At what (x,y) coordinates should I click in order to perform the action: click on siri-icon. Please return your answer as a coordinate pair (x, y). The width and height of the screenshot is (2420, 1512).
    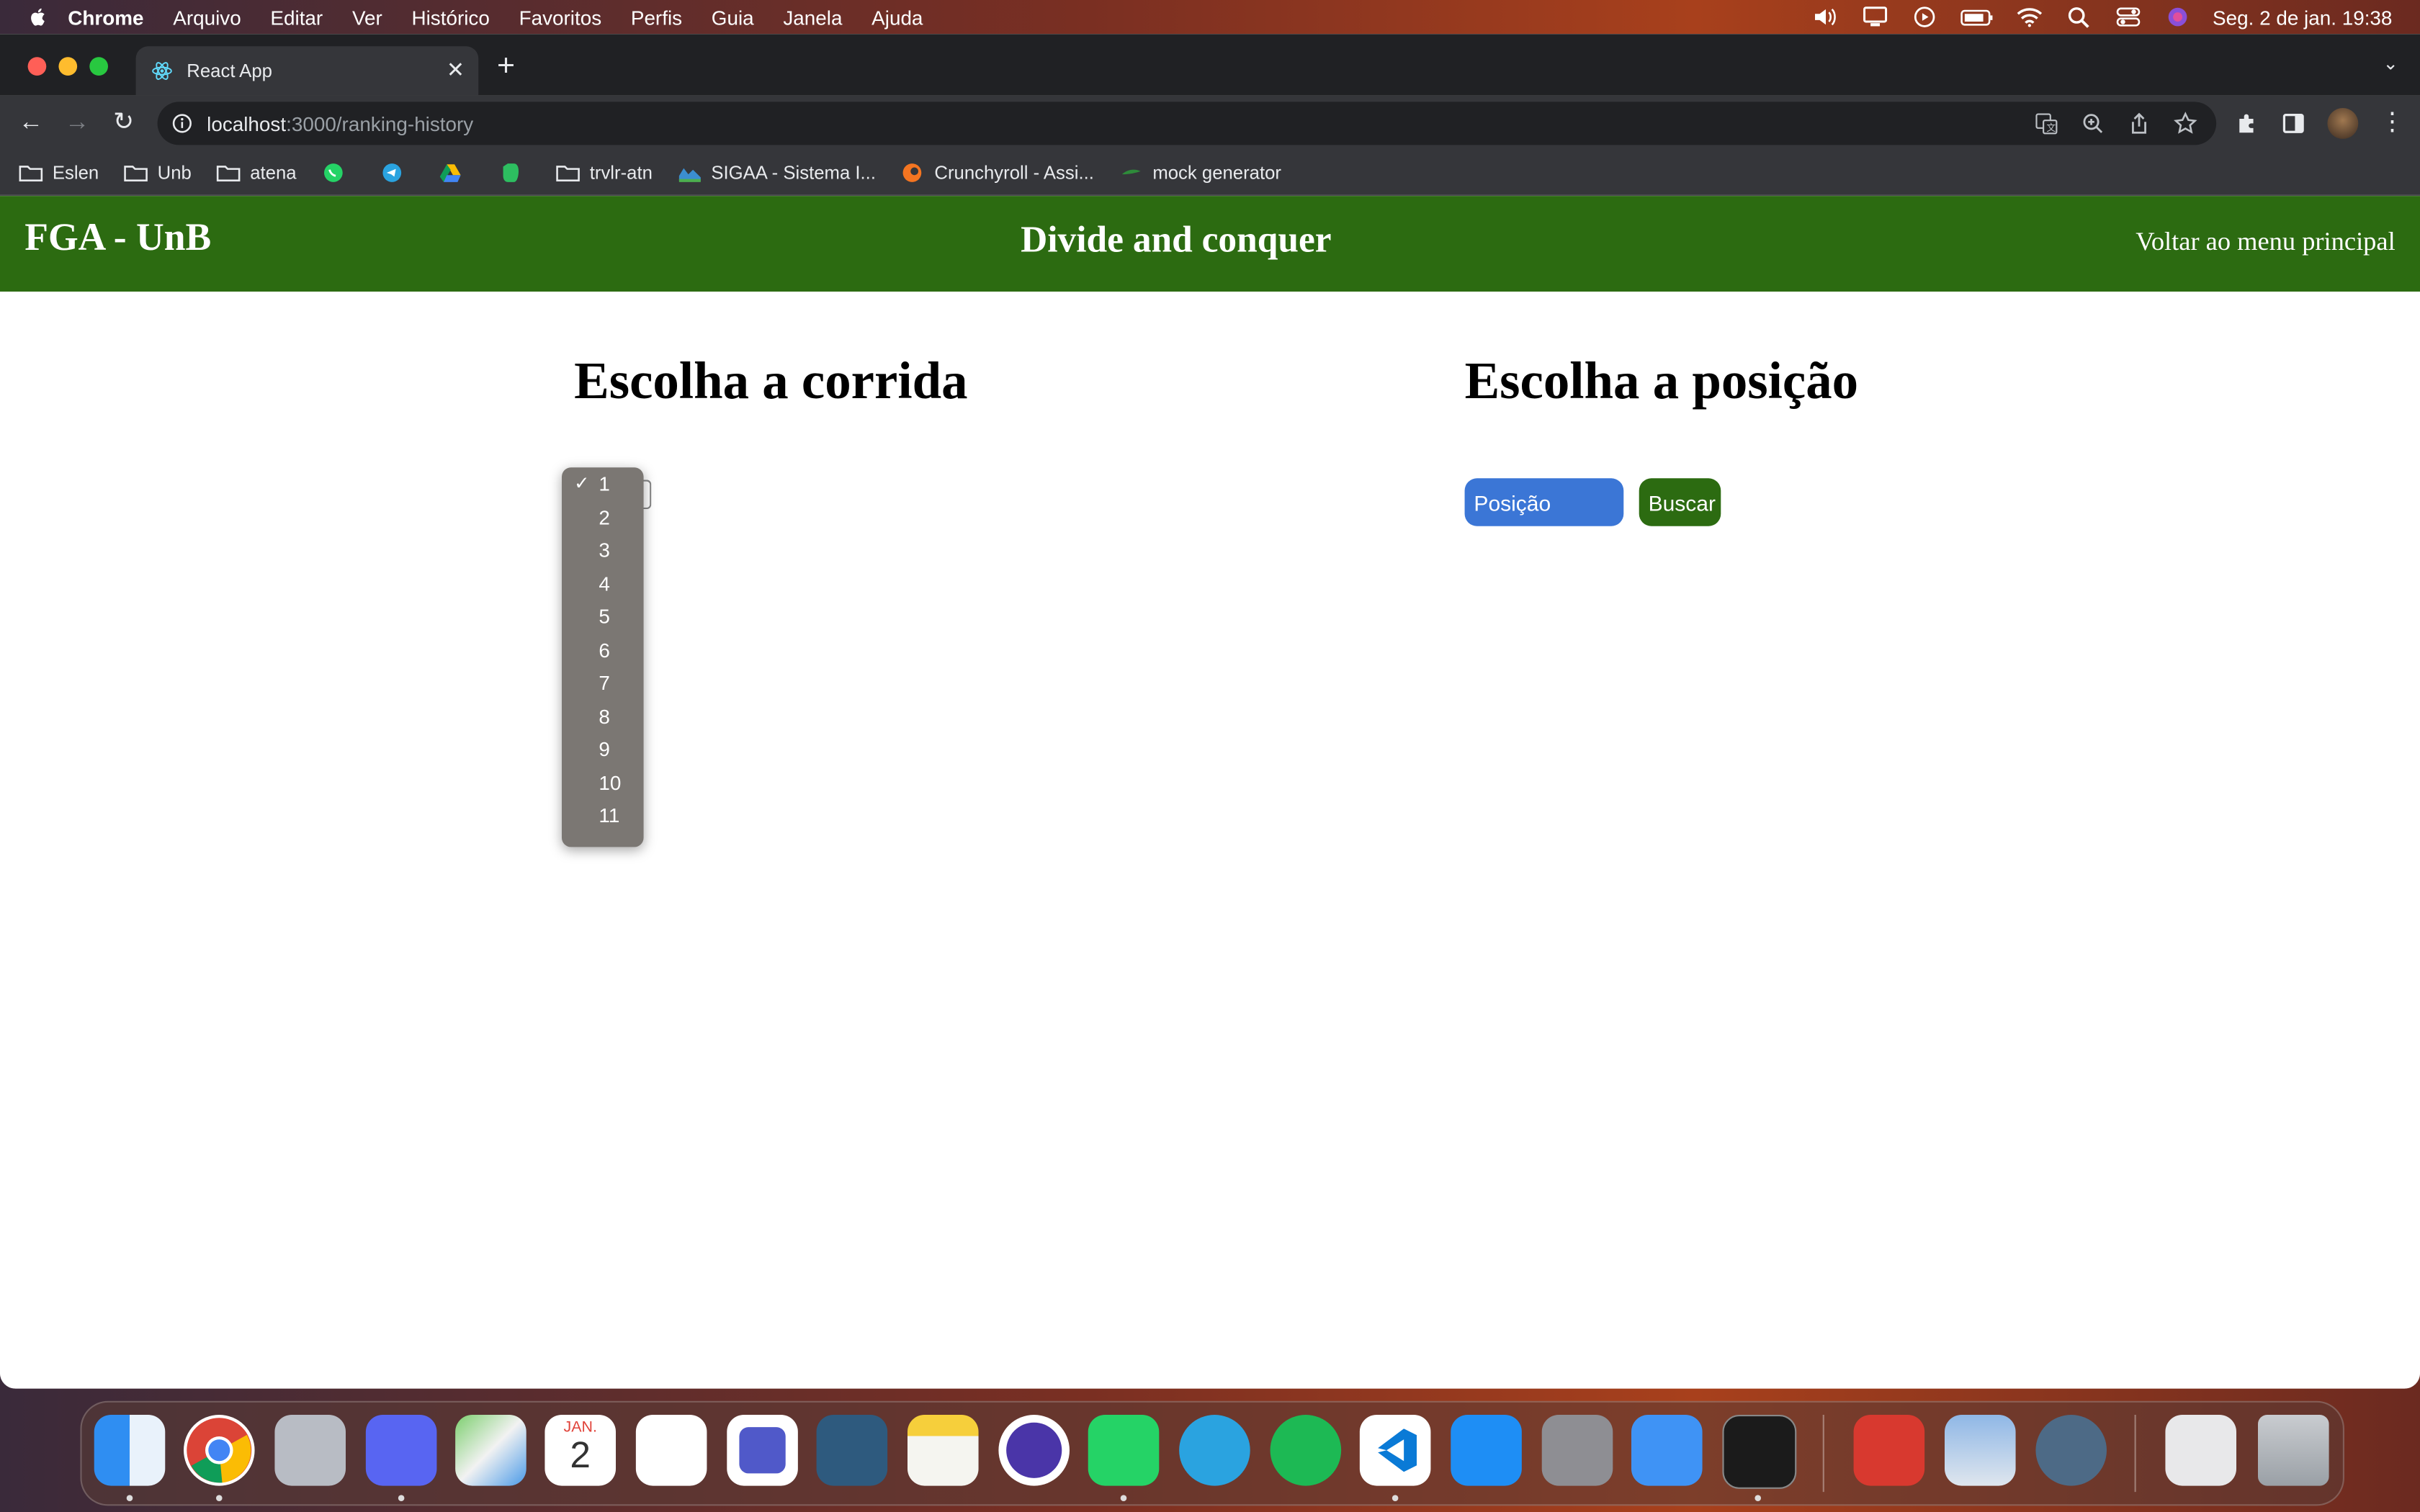
    Looking at the image, I should click on (2177, 17).